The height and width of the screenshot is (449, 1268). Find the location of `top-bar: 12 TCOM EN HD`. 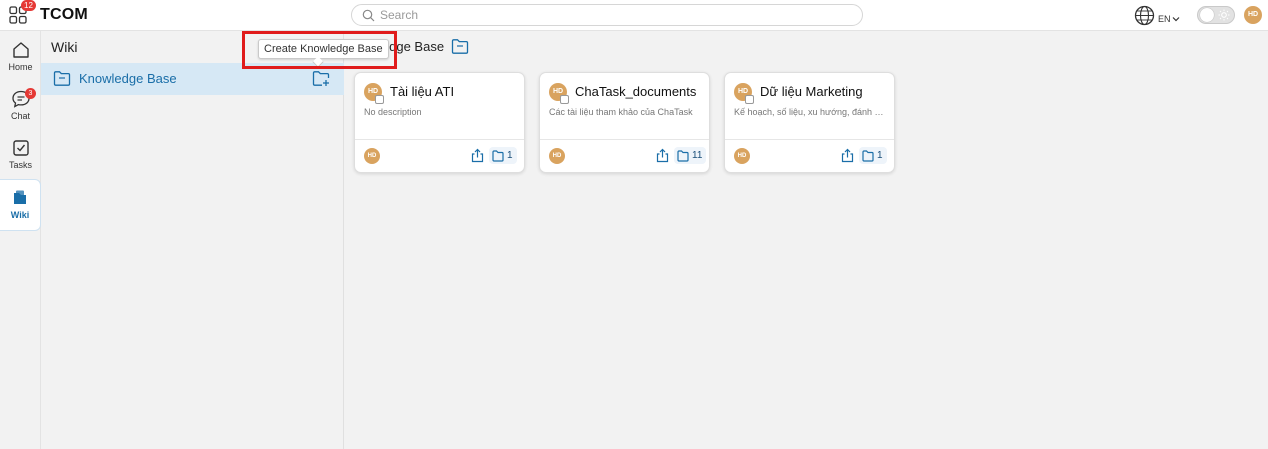

top-bar: 12 TCOM EN HD is located at coordinates (634, 15).